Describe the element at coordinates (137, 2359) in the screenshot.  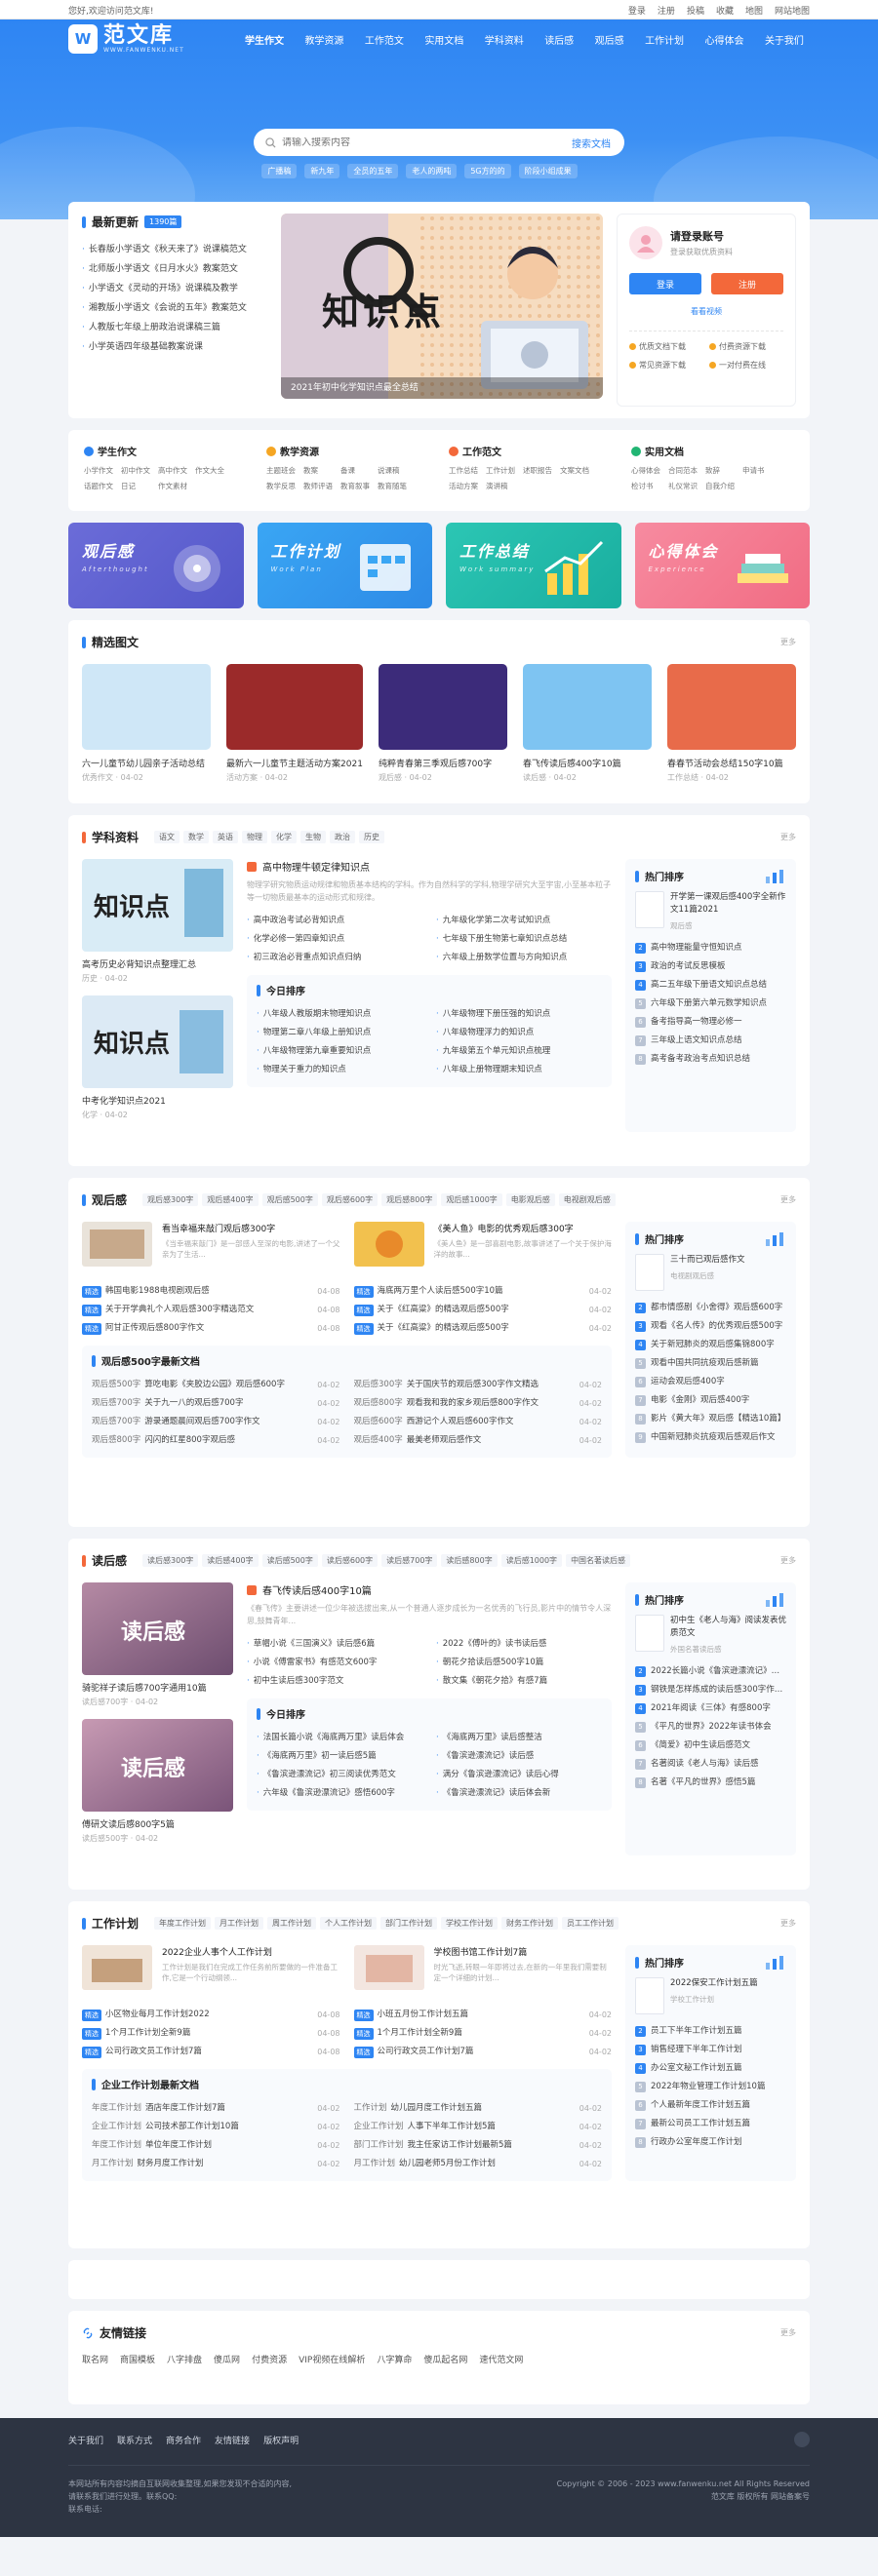
I see `friend-link: 商国模板` at that location.